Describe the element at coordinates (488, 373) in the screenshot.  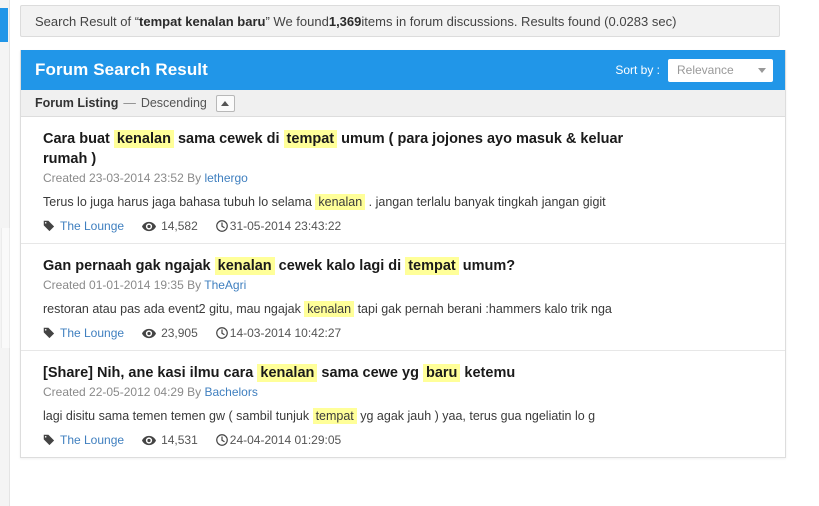
I see `result-title-text: ketemu` at that location.